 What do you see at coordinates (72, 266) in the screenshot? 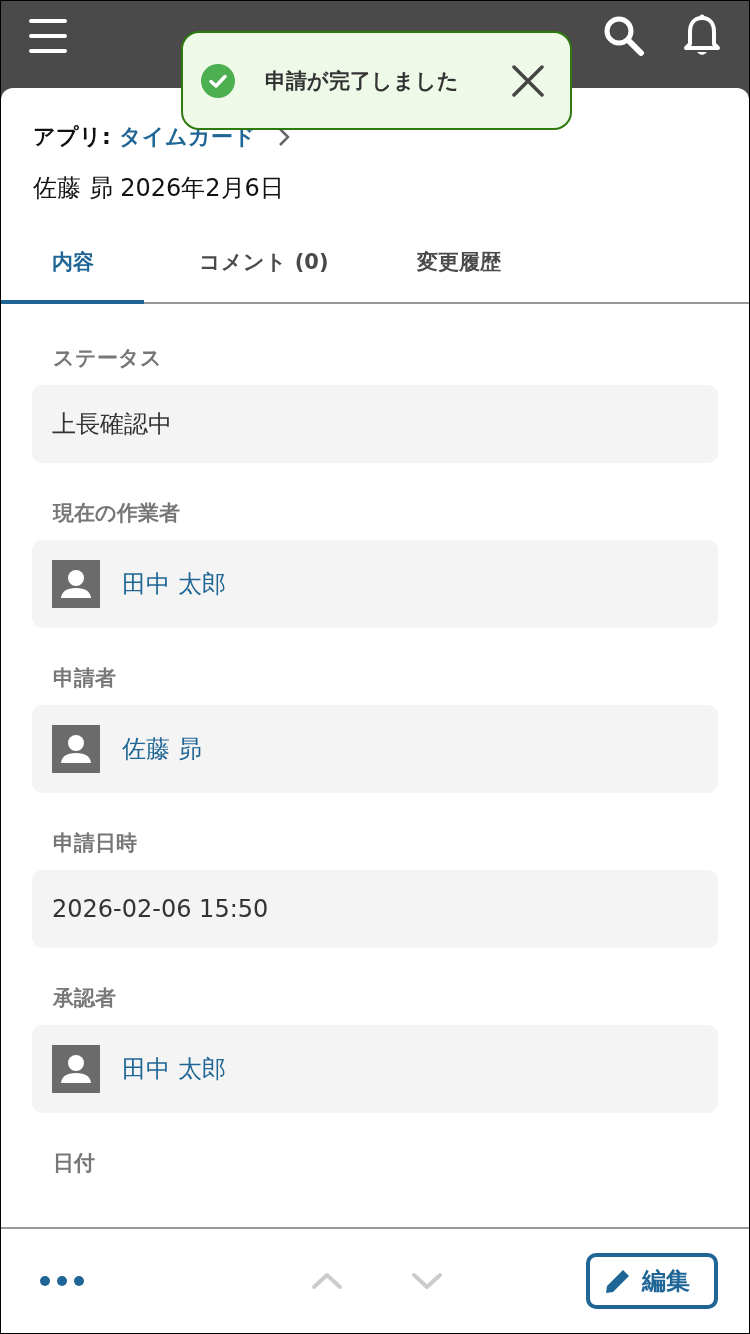
I see `tab: 内容` at bounding box center [72, 266].